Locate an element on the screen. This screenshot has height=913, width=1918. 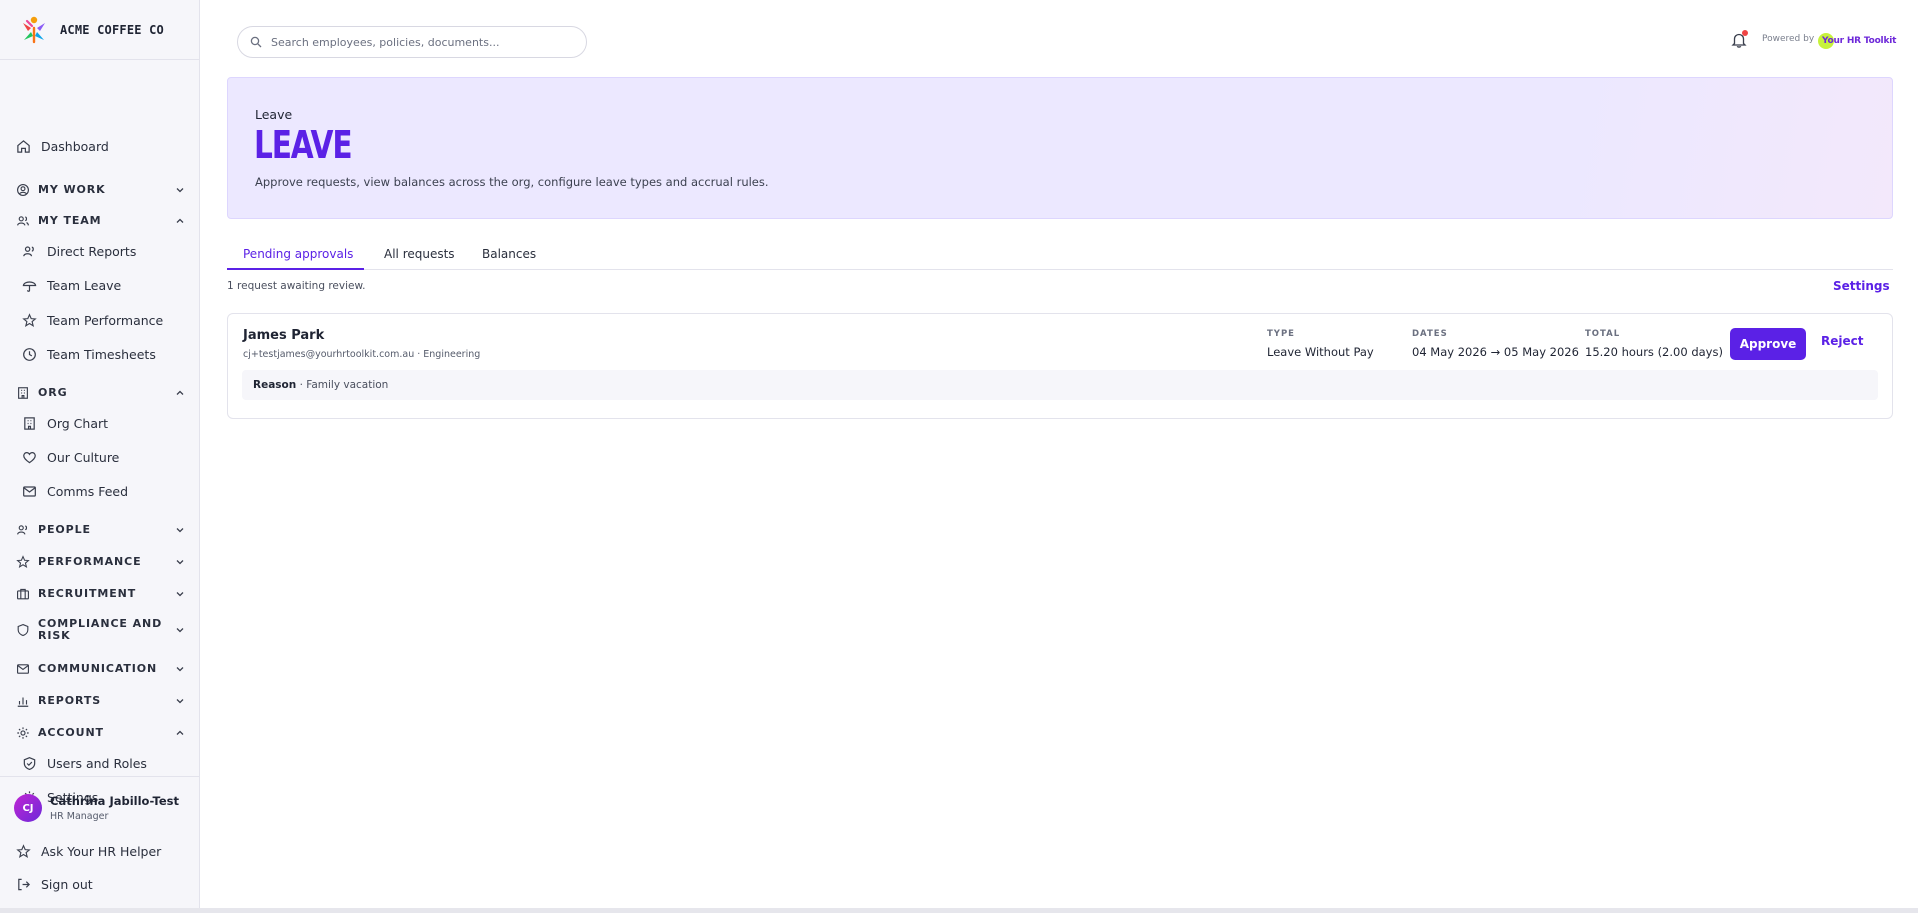
sidebar-item-team-performance: Team Performance is located at coordinates (104, 320).